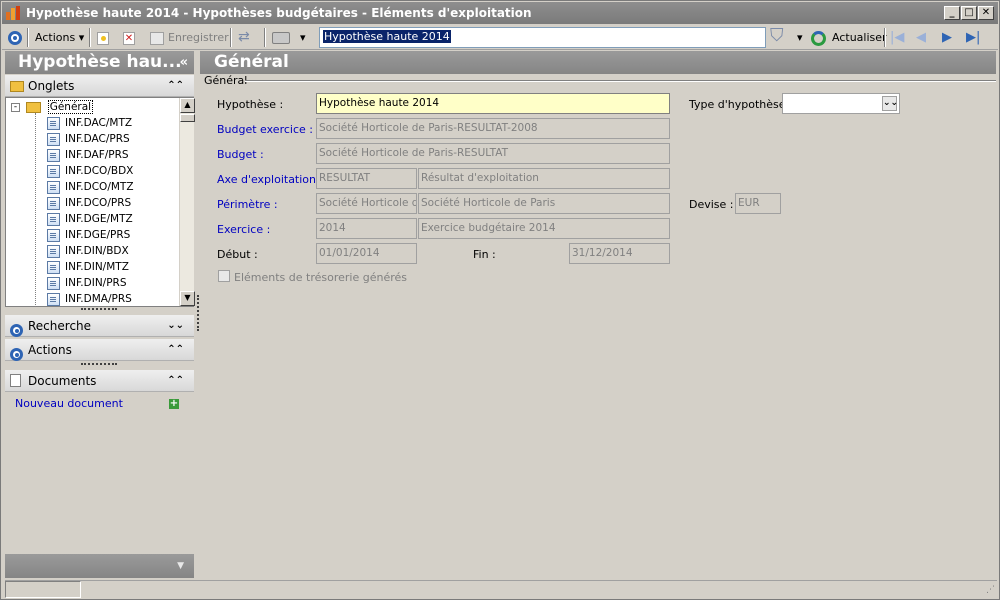  I want to click on minimize-button: _, so click(952, 13).